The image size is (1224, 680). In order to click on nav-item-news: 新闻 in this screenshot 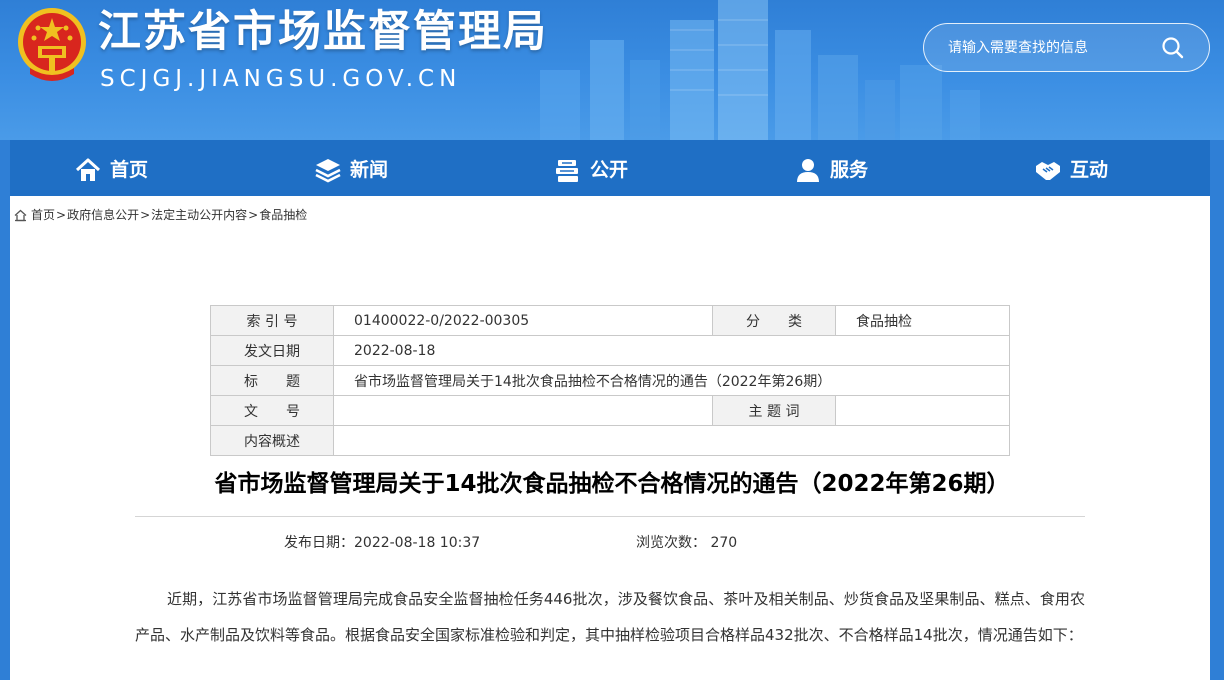, I will do `click(351, 168)`.